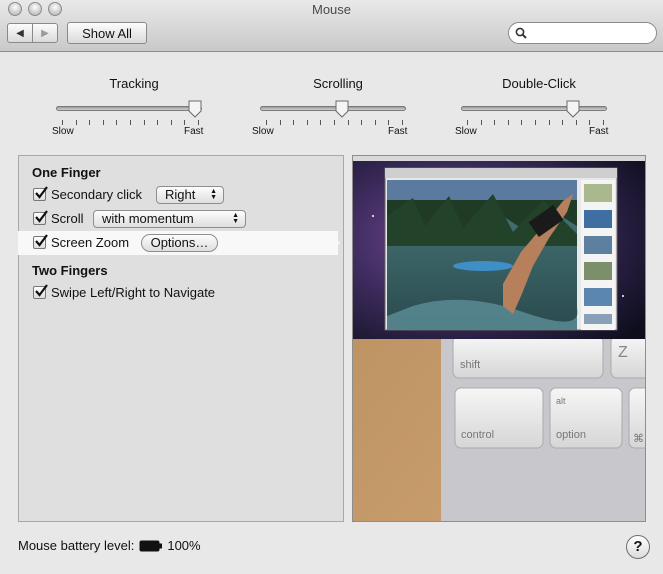 This screenshot has height=574, width=663. I want to click on toolbar: Mouse ◀ ▶ Show All, so click(331, 26).